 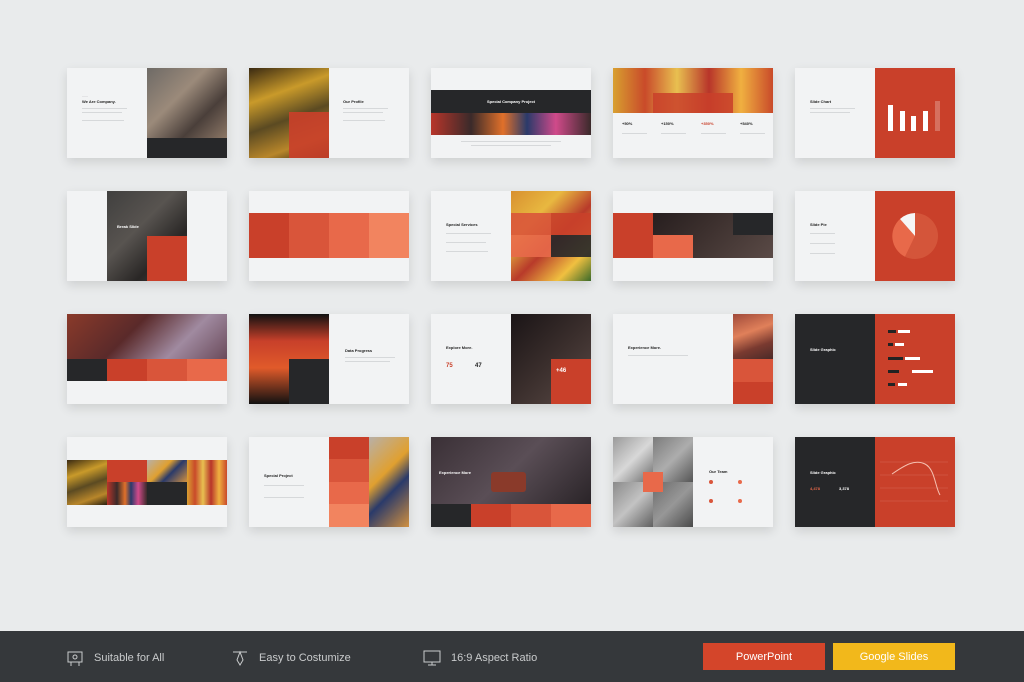 I want to click on slide-title: Special Services, so click(x=462, y=224).